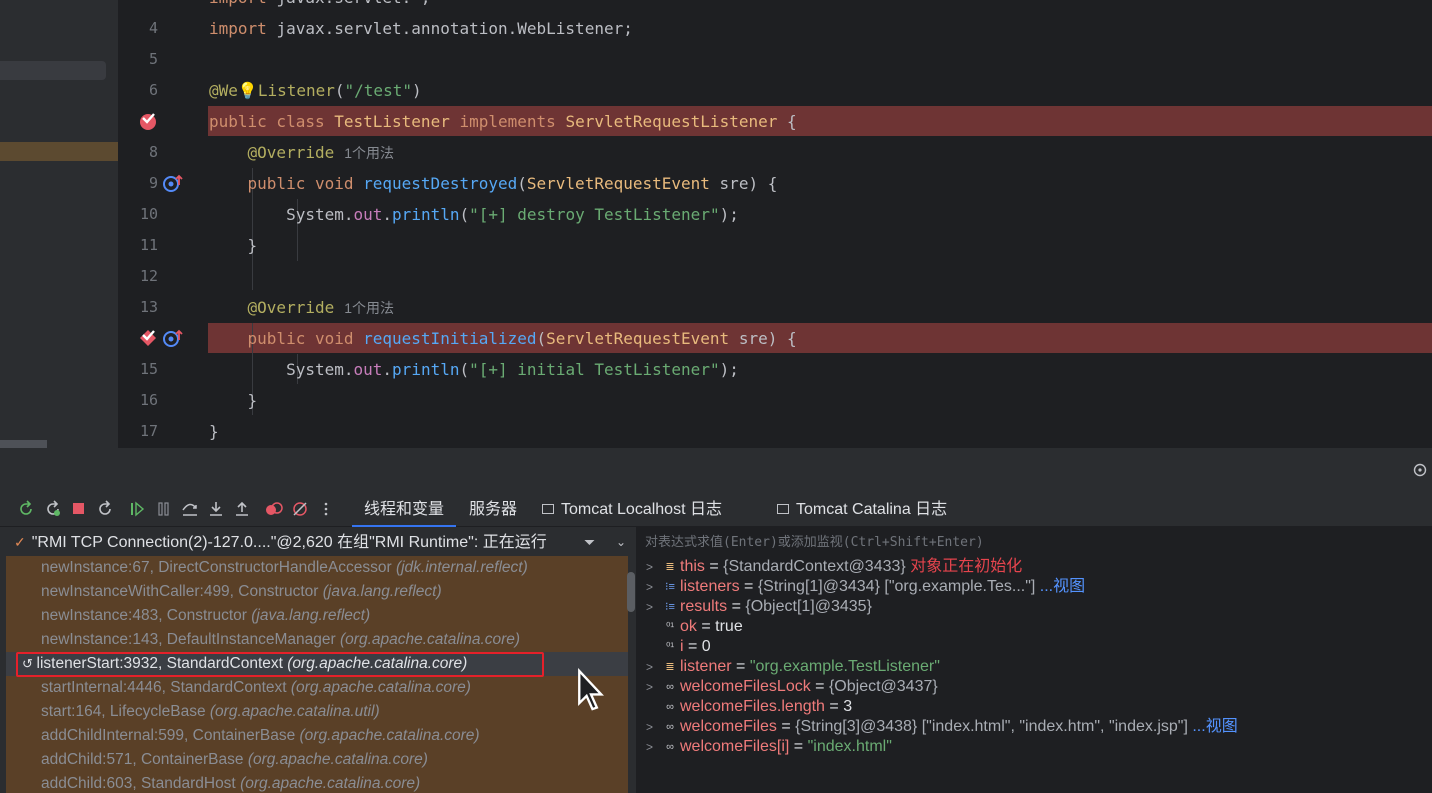 This screenshot has width=1432, height=793. Describe the element at coordinates (242, 509) in the screenshot. I see `step-out-icon` at that location.